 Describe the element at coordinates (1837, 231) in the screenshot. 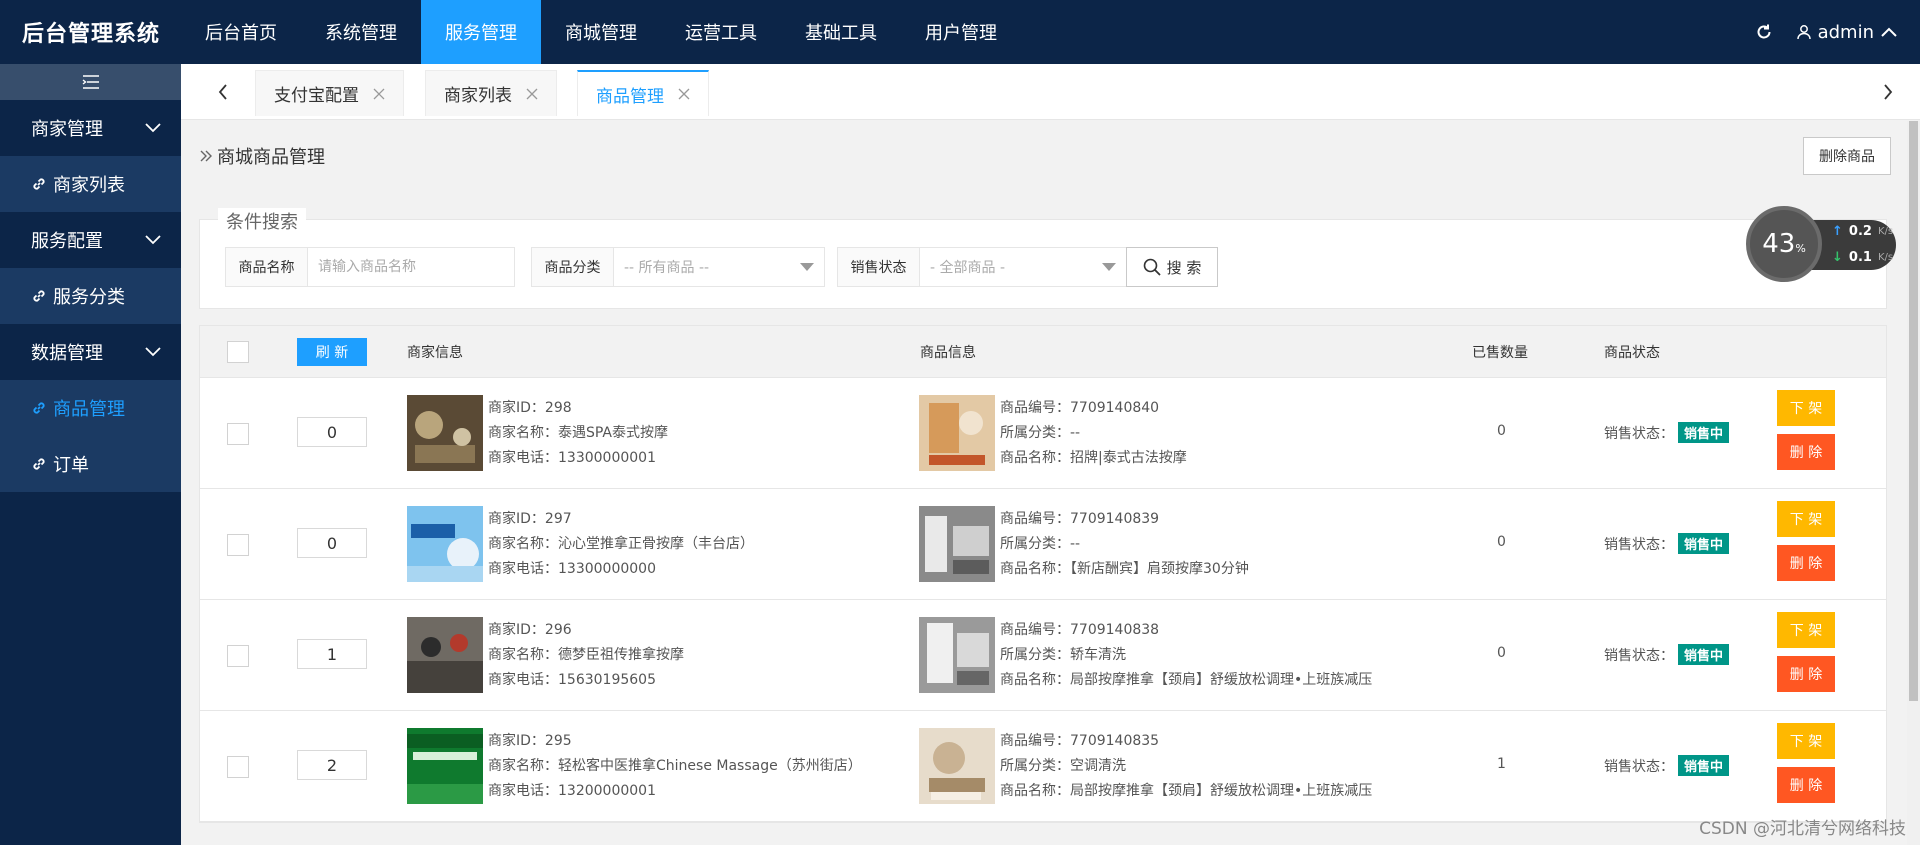

I see `arrow-up-icon: ↑` at that location.